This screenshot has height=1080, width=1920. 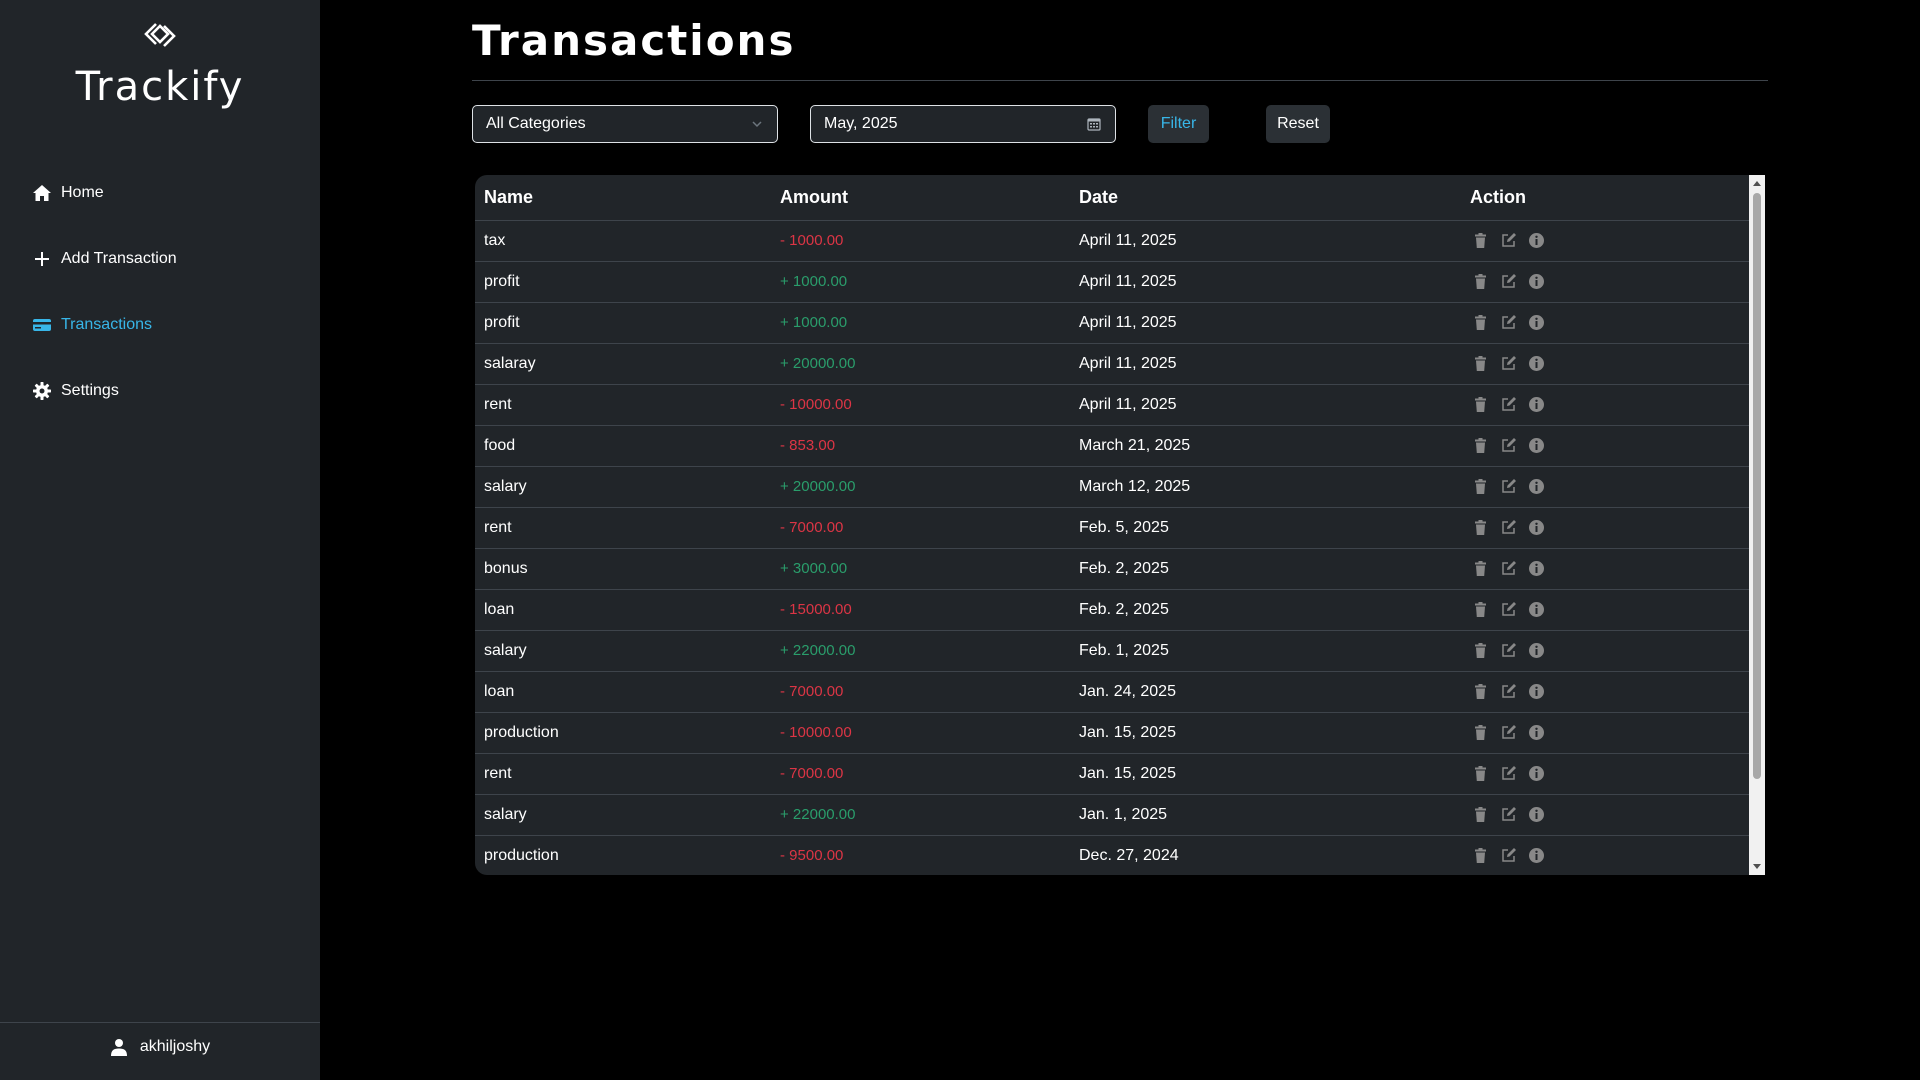 What do you see at coordinates (623, 405) in the screenshot?
I see `transaction-name: rent` at bounding box center [623, 405].